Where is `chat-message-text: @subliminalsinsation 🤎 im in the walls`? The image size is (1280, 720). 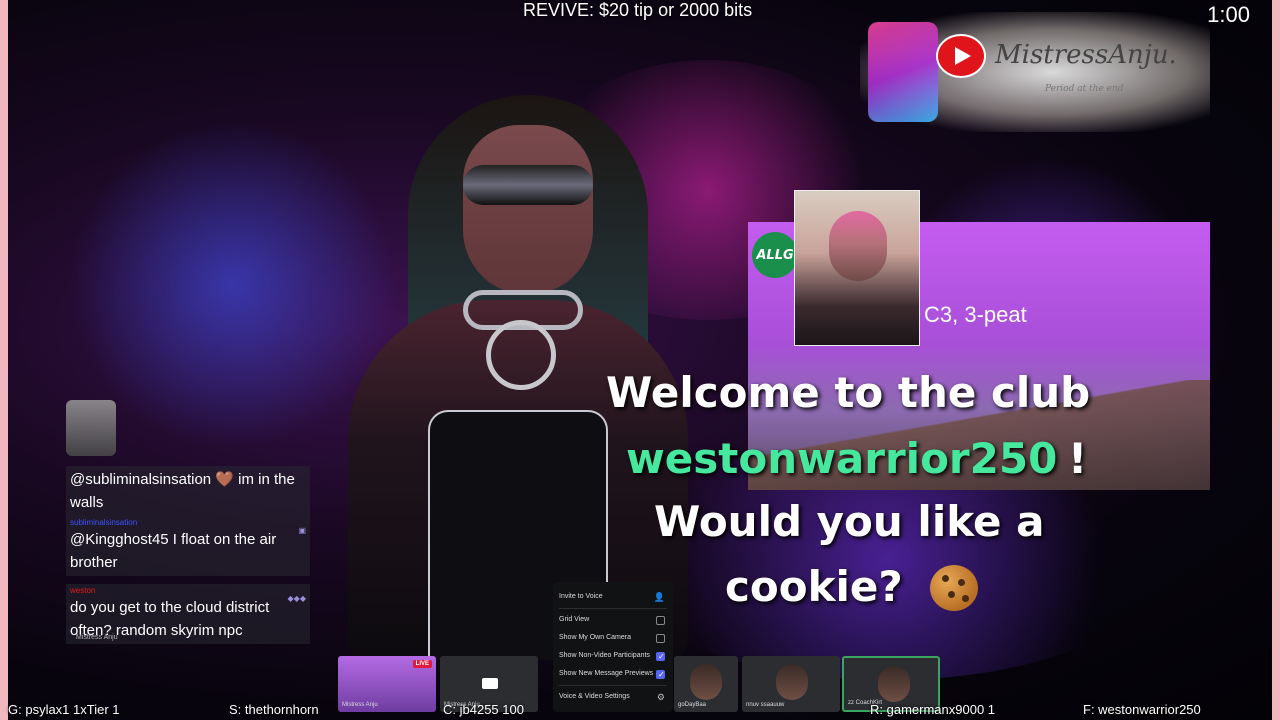
chat-message-text: @subliminalsinsation 🤎 im in the walls is located at coordinates (182, 491).